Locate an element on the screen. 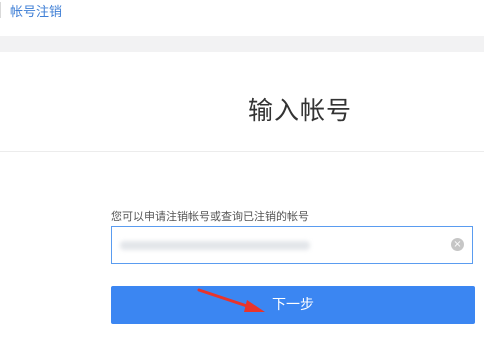 The height and width of the screenshot is (337, 484). account-input-hint: 您可以申请注销帐号或查询已注销的帐号 is located at coordinates (210, 216).